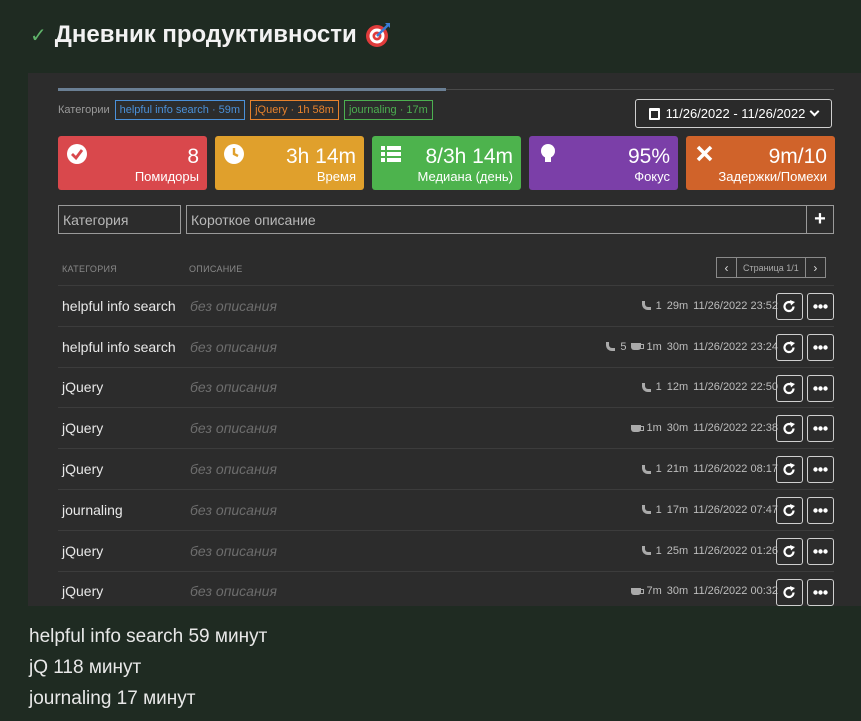  What do you see at coordinates (294, 110) in the screenshot?
I see `category-tag-jquery: jQuery · 1h 58m` at bounding box center [294, 110].